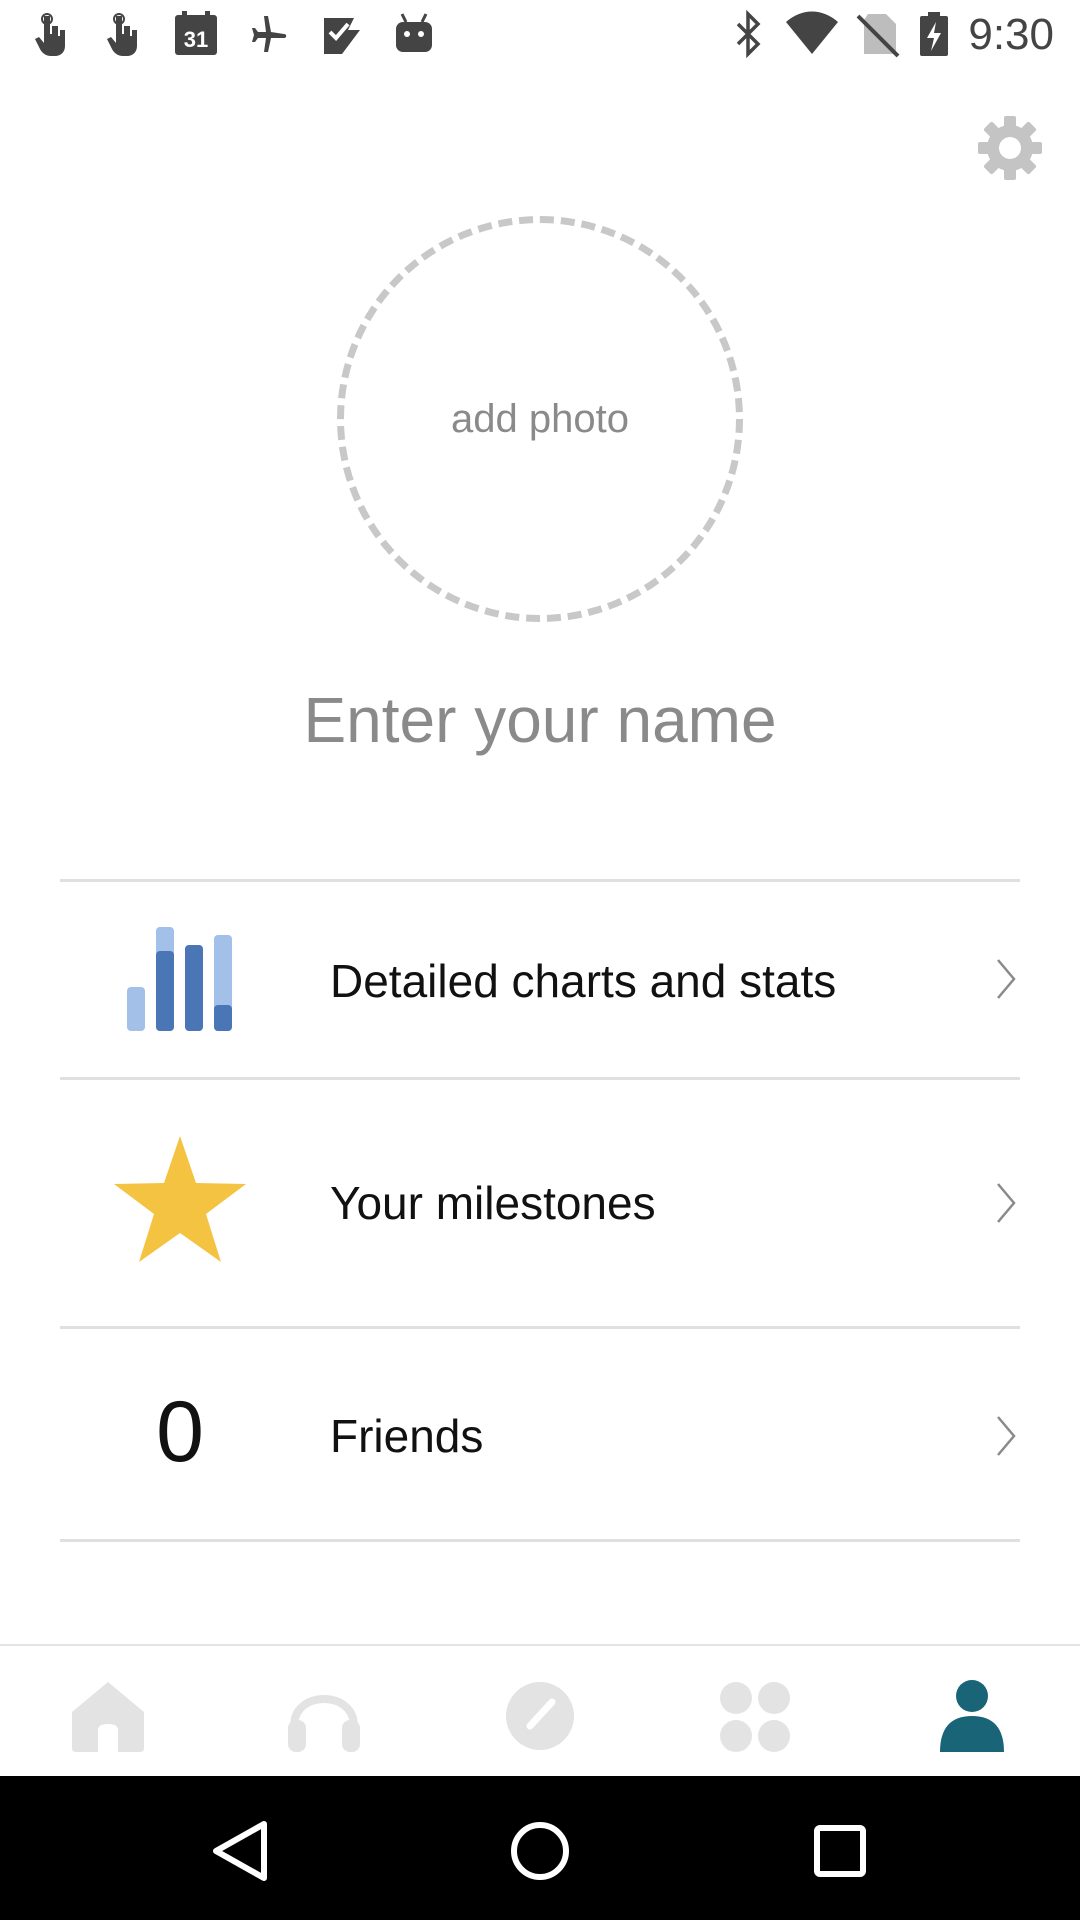 Image resolution: width=1080 pixels, height=1920 pixels. Describe the element at coordinates (108, 1716) in the screenshot. I see `home-icon` at that location.